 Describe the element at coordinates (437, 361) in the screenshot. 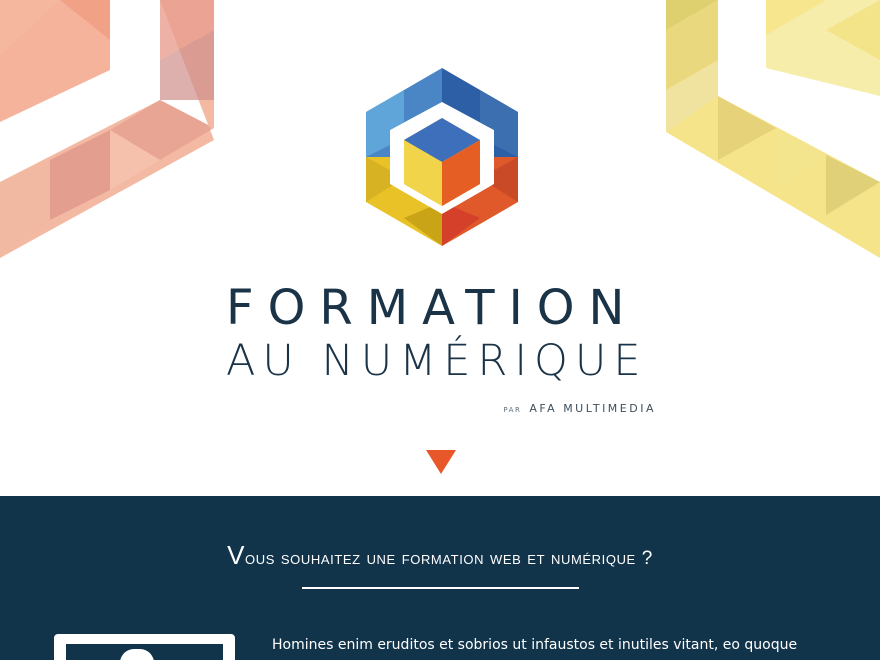

I see `hero-subtitle: AU NUMÉRIQUE` at that location.